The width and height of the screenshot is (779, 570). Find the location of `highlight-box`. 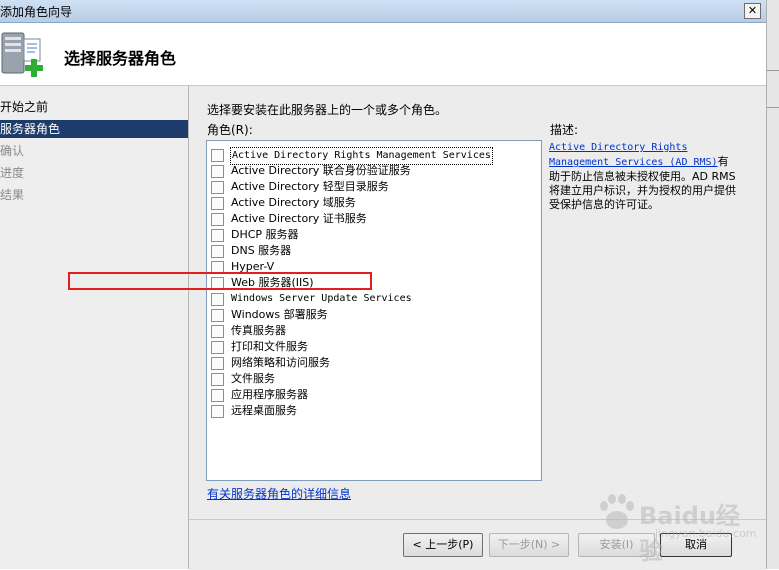

highlight-box is located at coordinates (220, 281).